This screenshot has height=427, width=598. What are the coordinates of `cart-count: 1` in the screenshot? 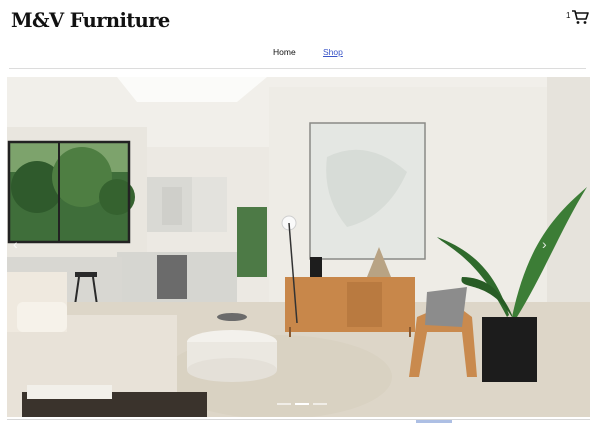 It's located at (568, 15).